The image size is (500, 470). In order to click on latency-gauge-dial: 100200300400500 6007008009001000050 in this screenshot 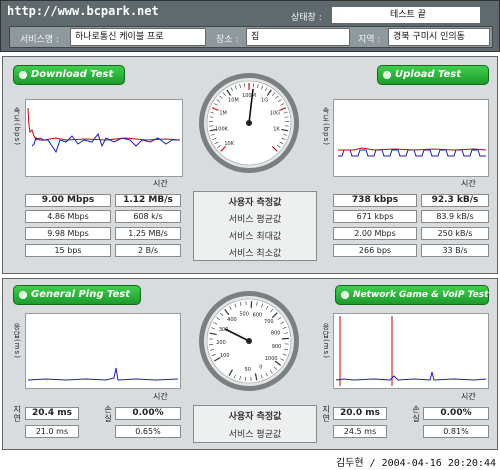, I will do `click(249, 341)`.